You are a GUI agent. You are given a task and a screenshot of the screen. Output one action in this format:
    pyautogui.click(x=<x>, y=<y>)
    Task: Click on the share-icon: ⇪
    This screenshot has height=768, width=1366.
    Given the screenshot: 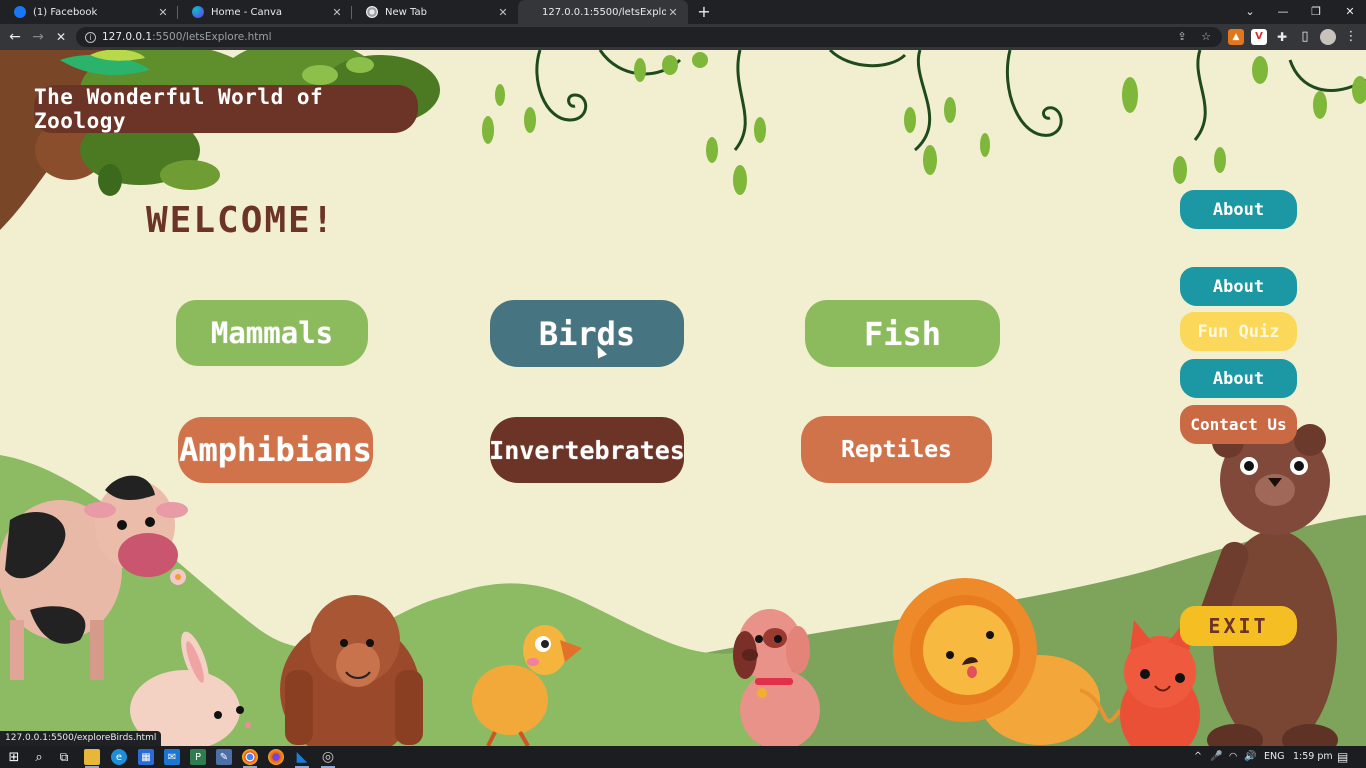 What is the action you would take?
    pyautogui.click(x=1182, y=37)
    